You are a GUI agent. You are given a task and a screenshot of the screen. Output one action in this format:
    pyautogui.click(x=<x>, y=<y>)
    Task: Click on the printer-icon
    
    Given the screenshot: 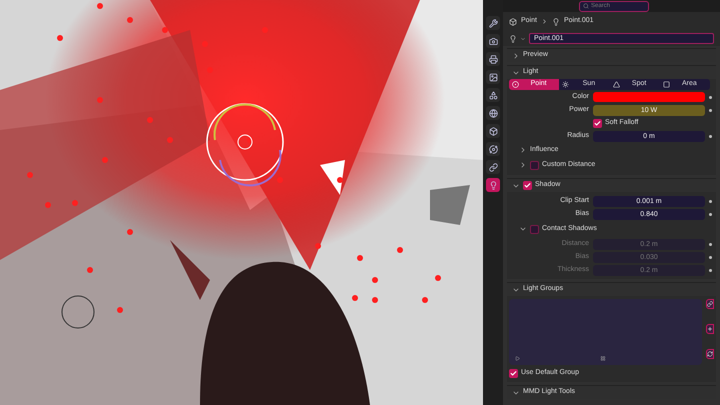 What is the action you would take?
    pyautogui.click(x=493, y=59)
    